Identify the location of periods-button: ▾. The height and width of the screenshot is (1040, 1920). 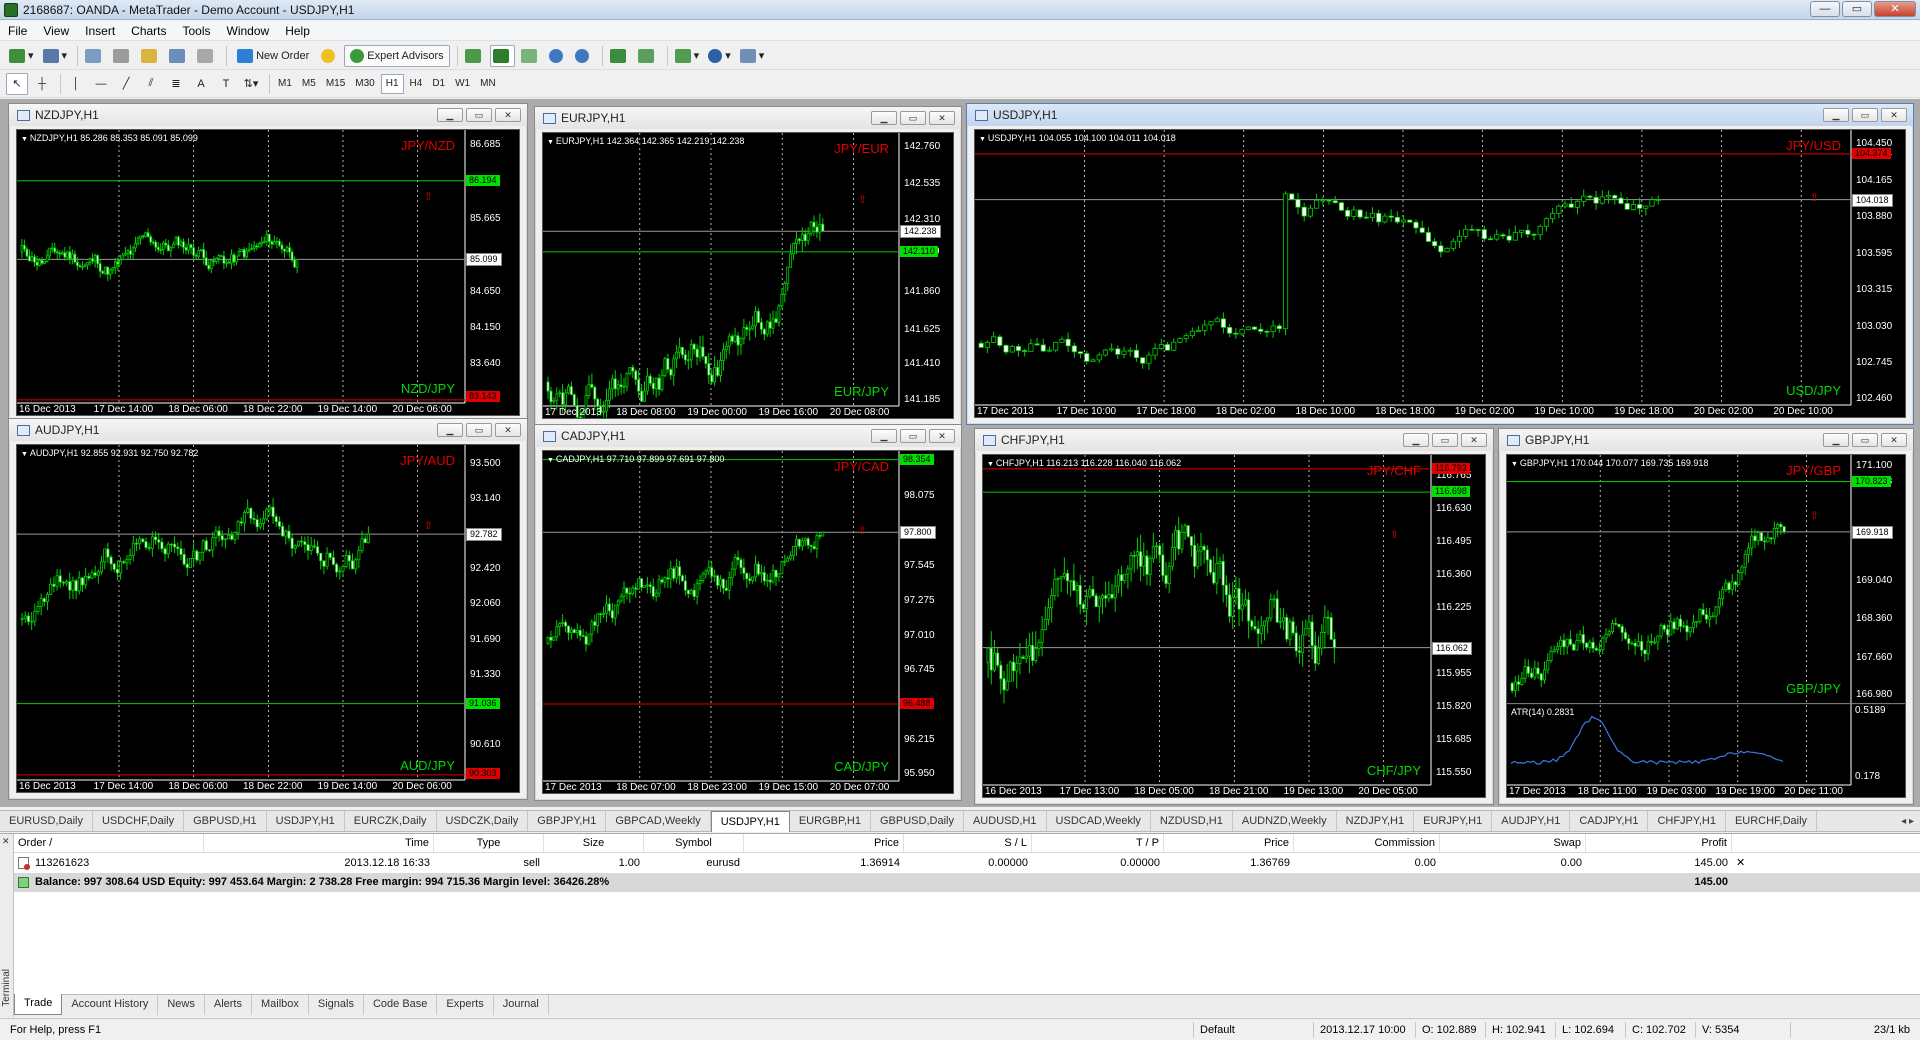
(719, 56).